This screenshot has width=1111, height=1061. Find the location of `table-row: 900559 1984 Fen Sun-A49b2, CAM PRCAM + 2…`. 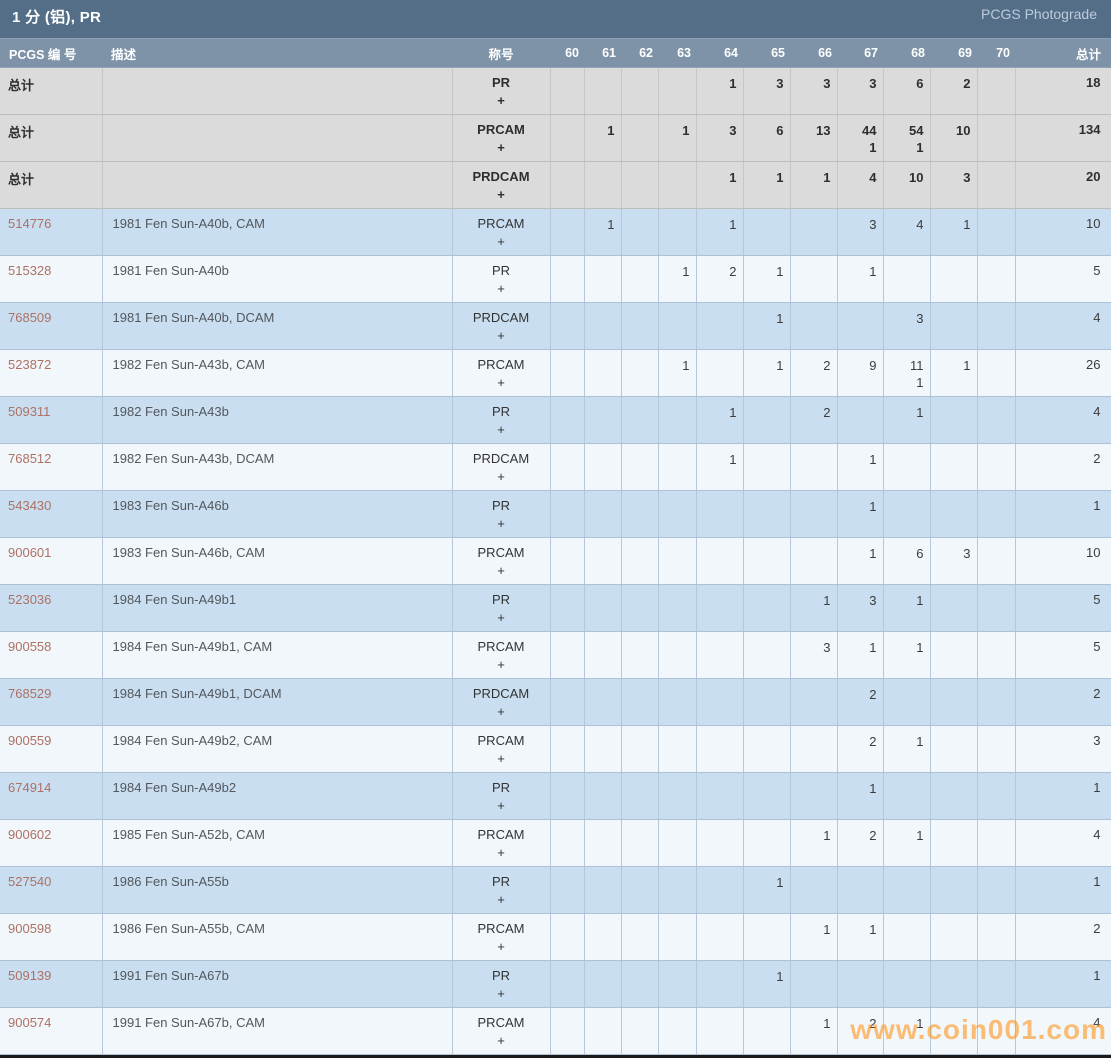

table-row: 900559 1984 Fen Sun-A49b2, CAM PRCAM + 2… is located at coordinates (555, 749).